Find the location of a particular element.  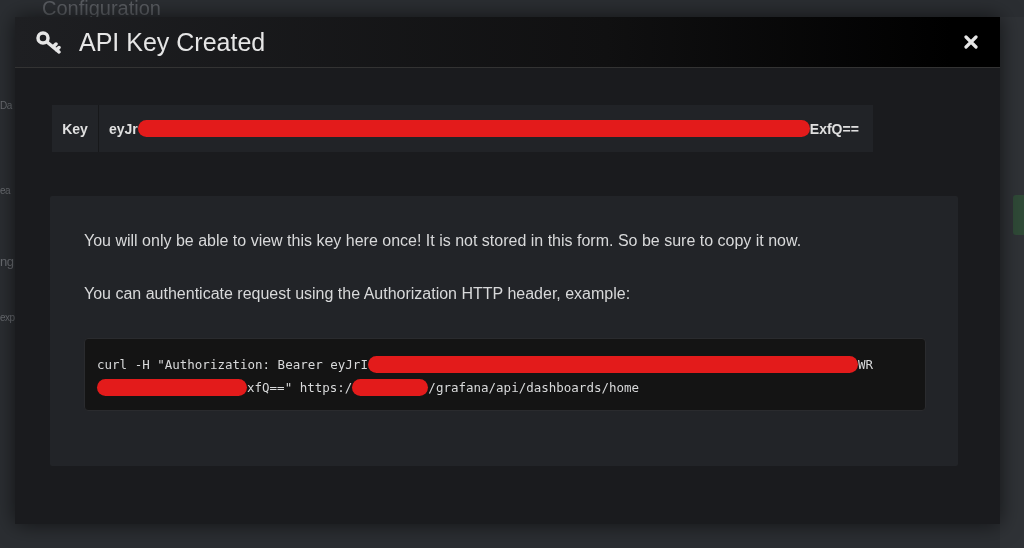

button-edge is located at coordinates (1018, 215).